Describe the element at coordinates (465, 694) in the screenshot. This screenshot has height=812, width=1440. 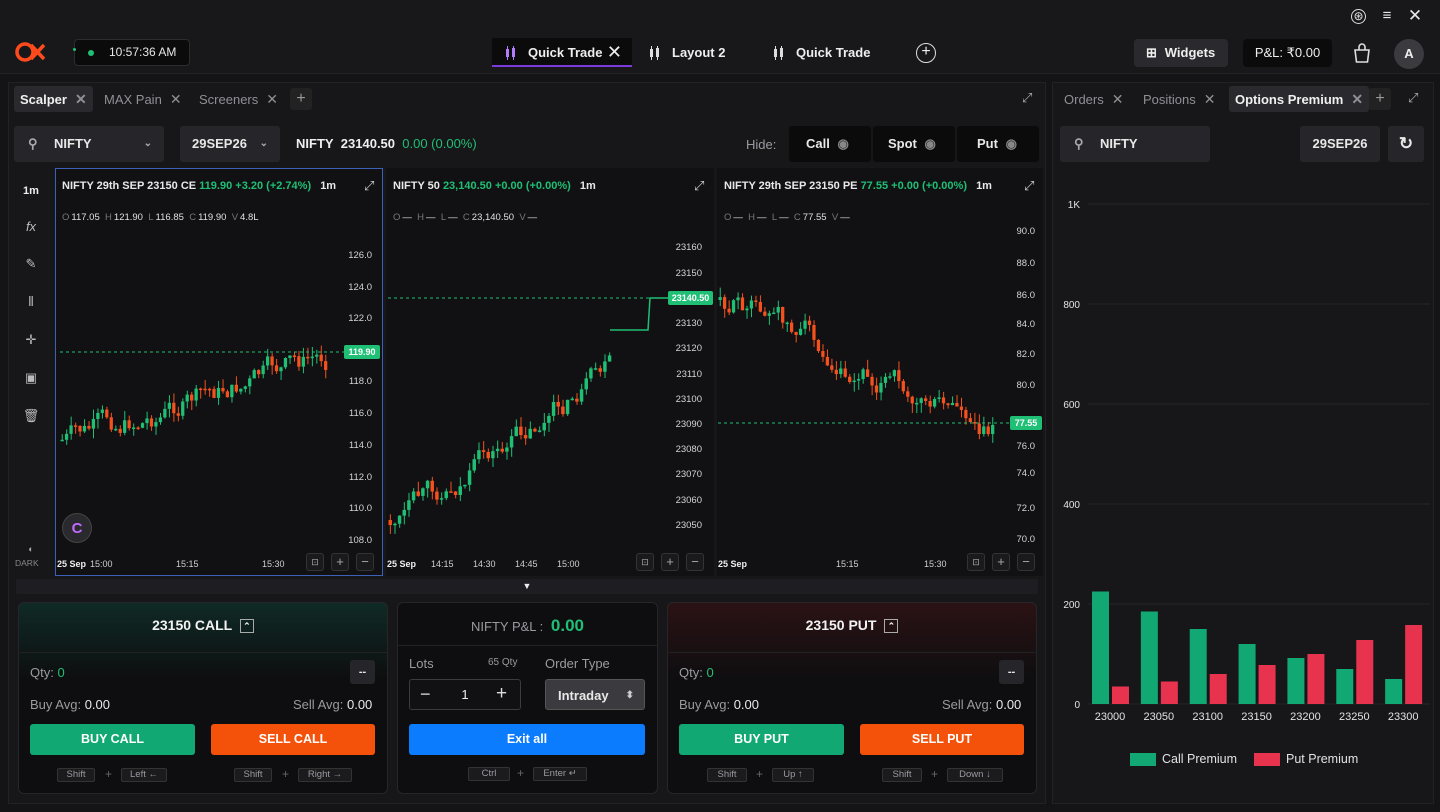
I see `lots-stepper: − 1 +` at that location.